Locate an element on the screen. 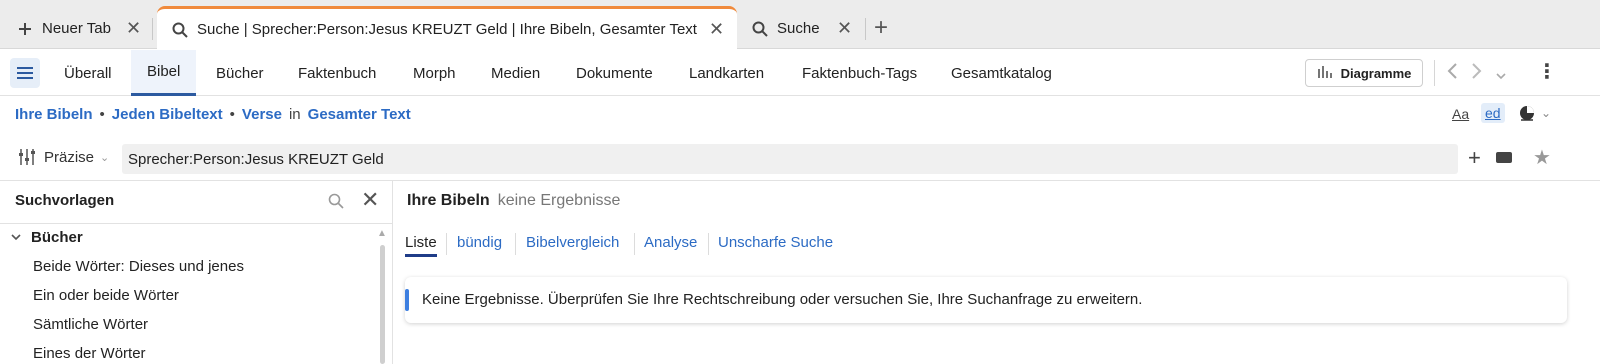  search-row: Präzise ⌄ + ★ is located at coordinates (800, 160).